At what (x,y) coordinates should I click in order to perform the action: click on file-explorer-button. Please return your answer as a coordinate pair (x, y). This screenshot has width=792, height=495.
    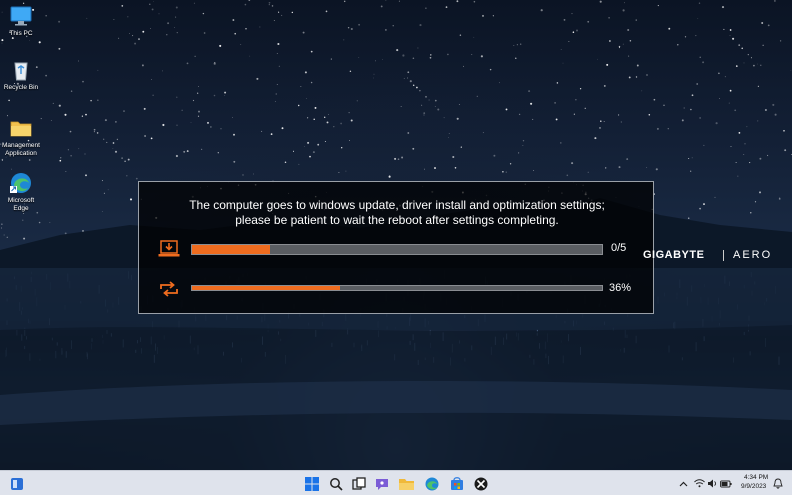
    Looking at the image, I should click on (406, 483).